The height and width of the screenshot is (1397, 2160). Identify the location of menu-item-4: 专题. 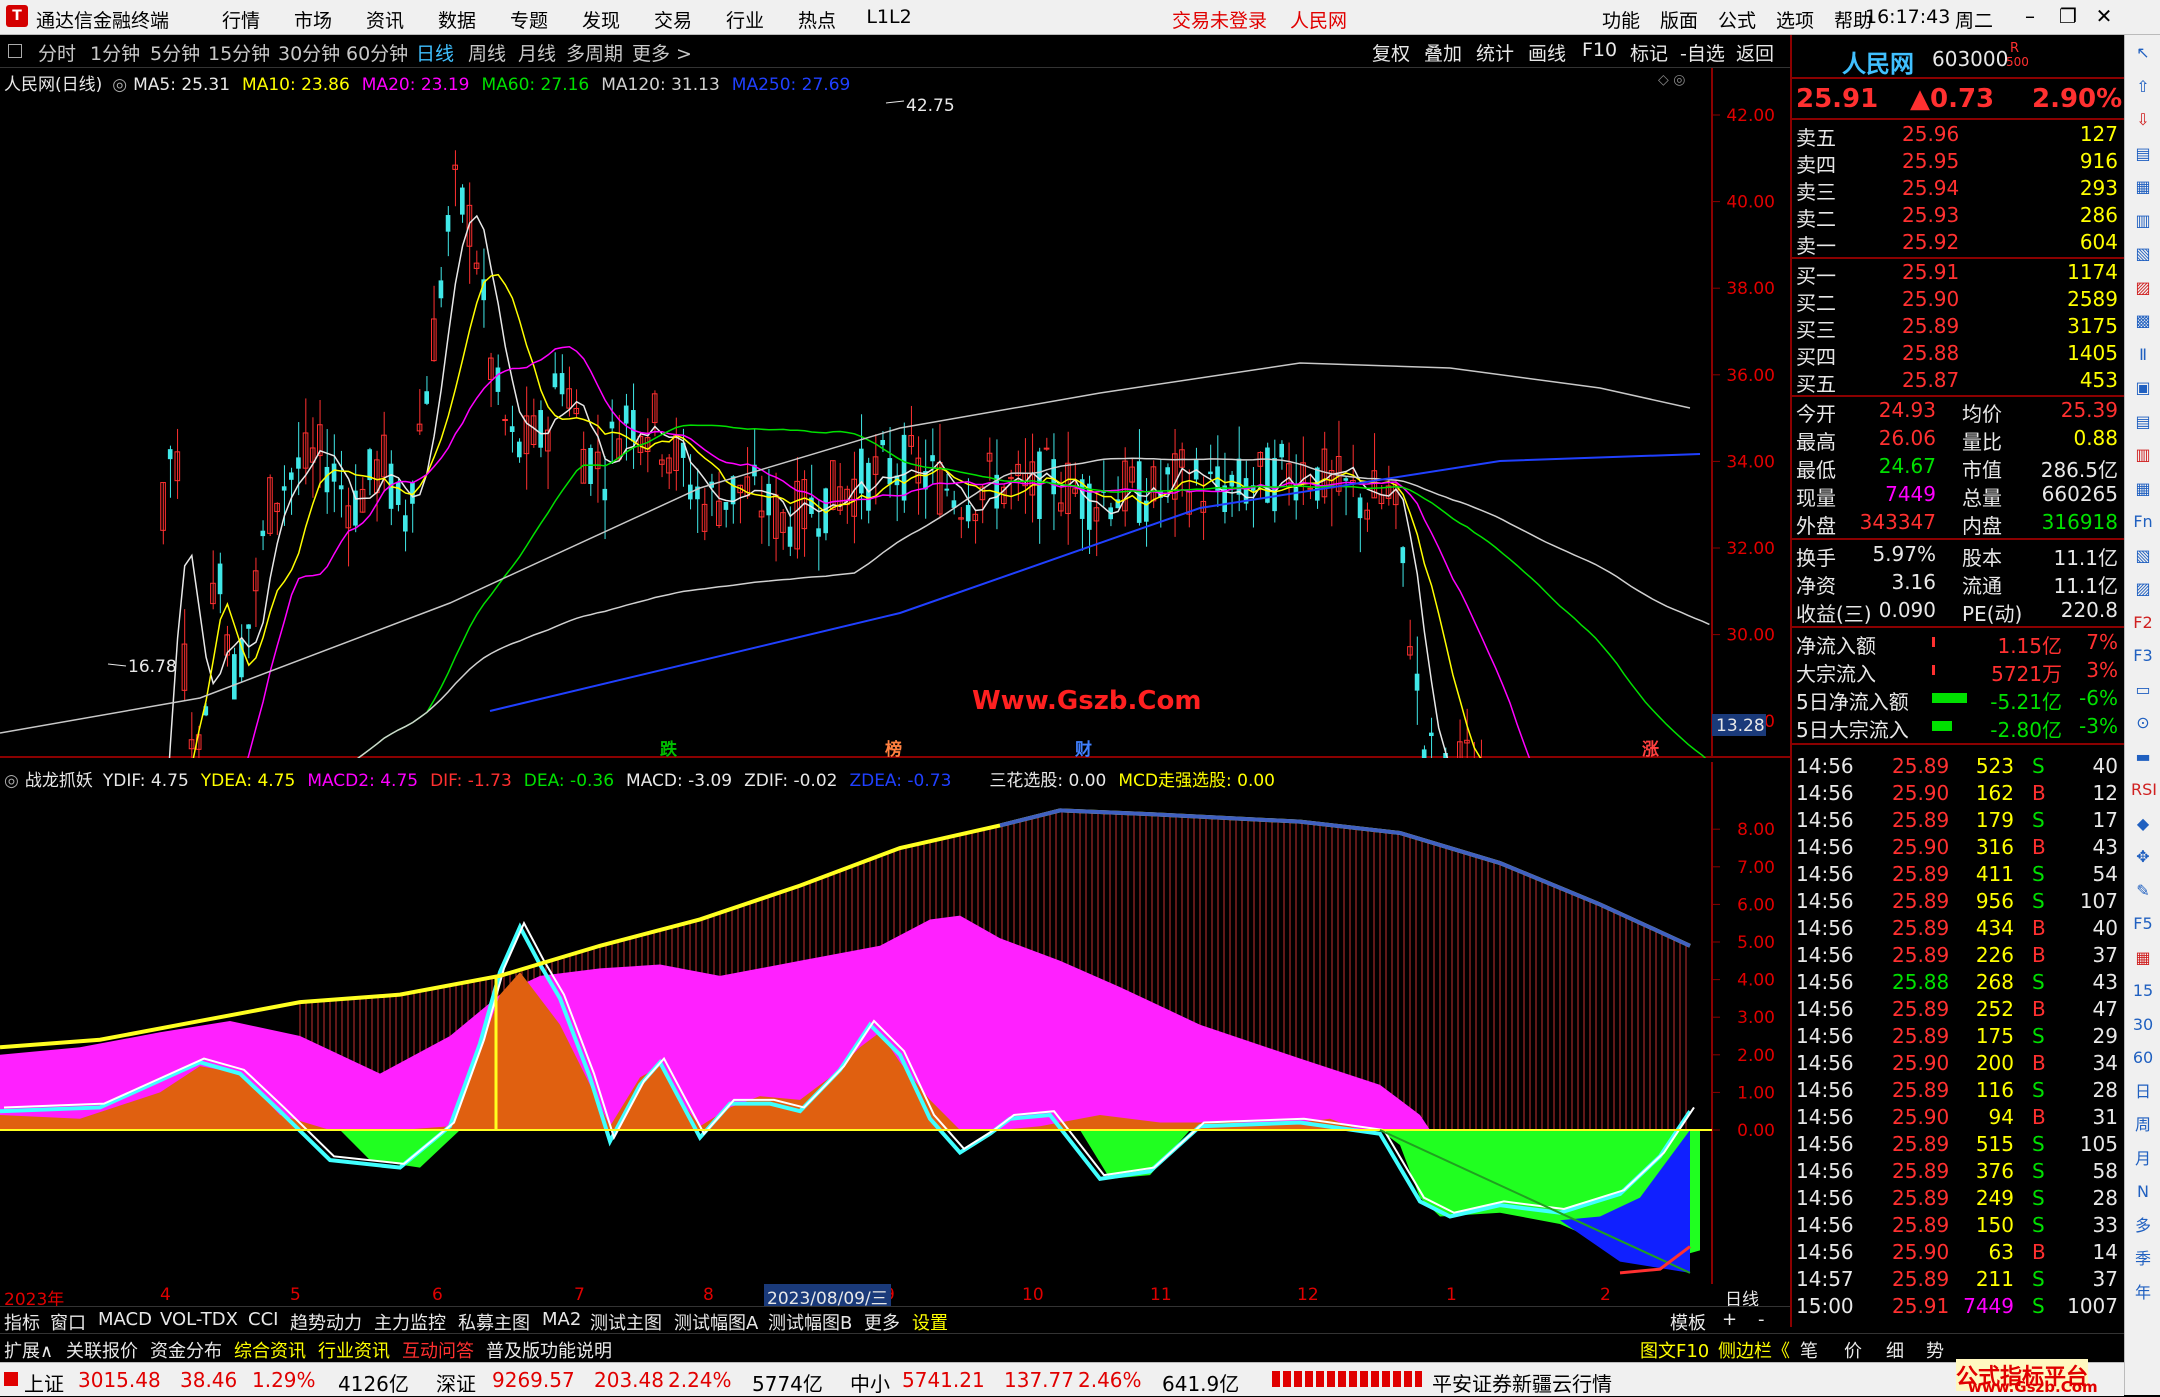
(529, 19).